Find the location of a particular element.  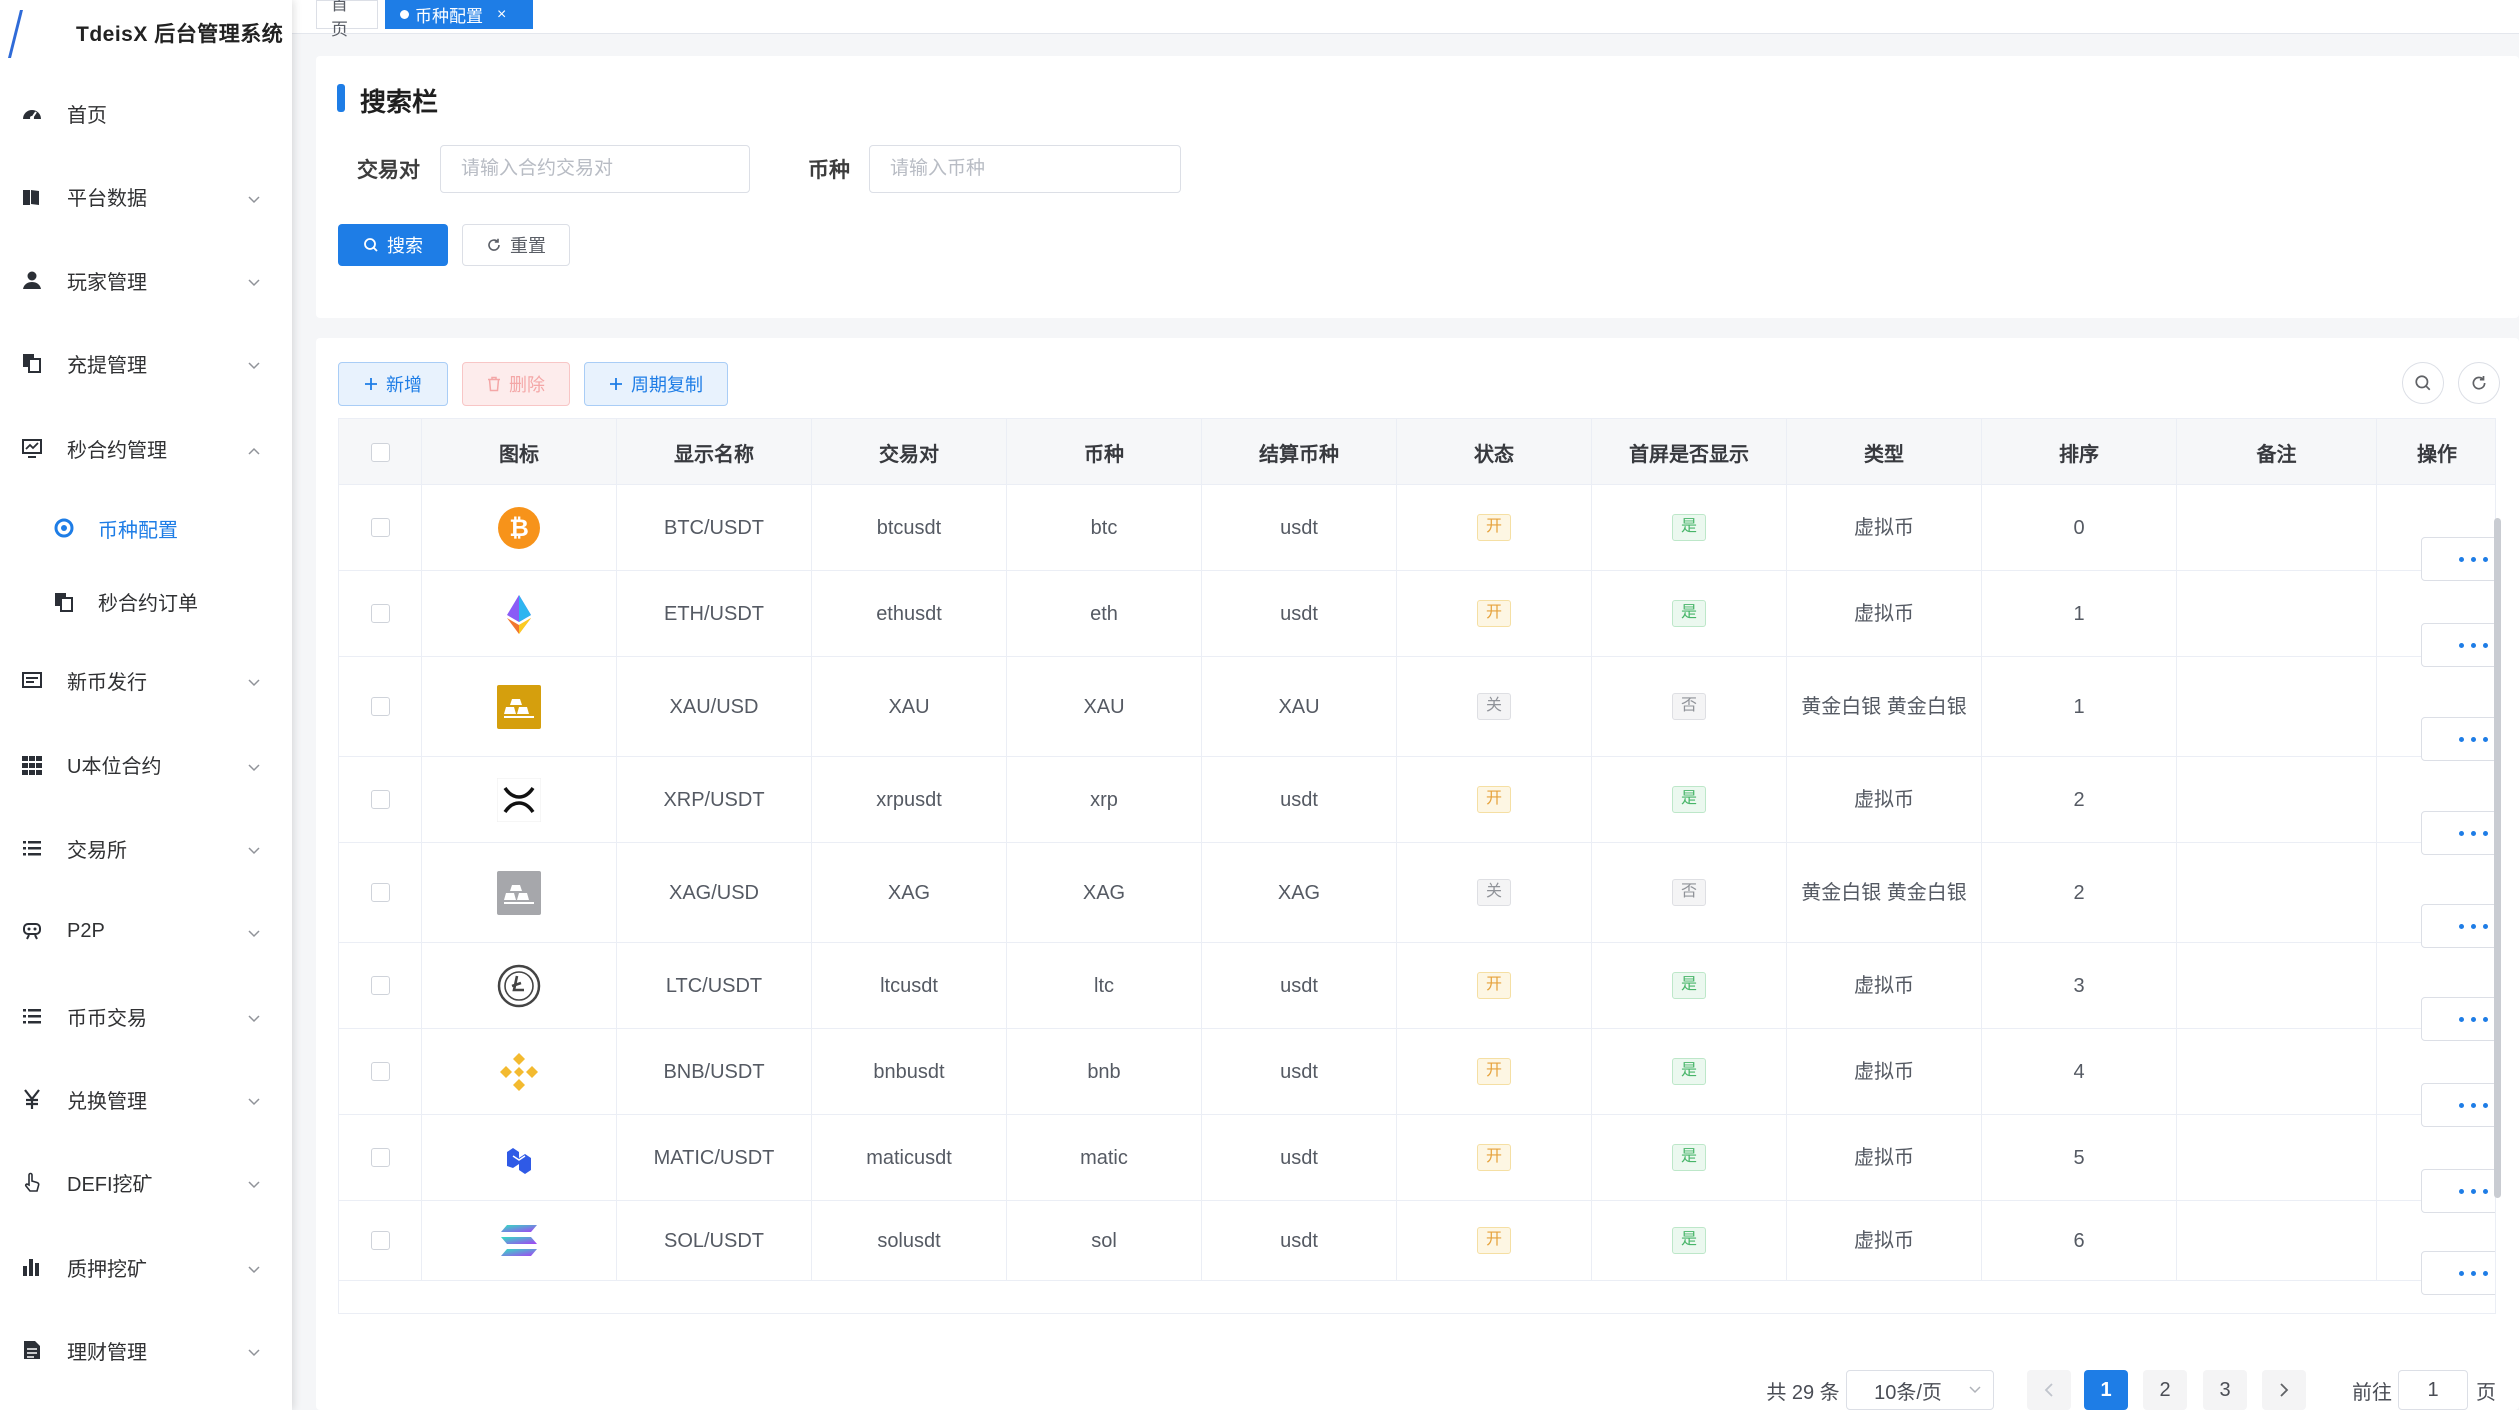

sidebar-item-8: U本位合约 is located at coordinates (146, 765).